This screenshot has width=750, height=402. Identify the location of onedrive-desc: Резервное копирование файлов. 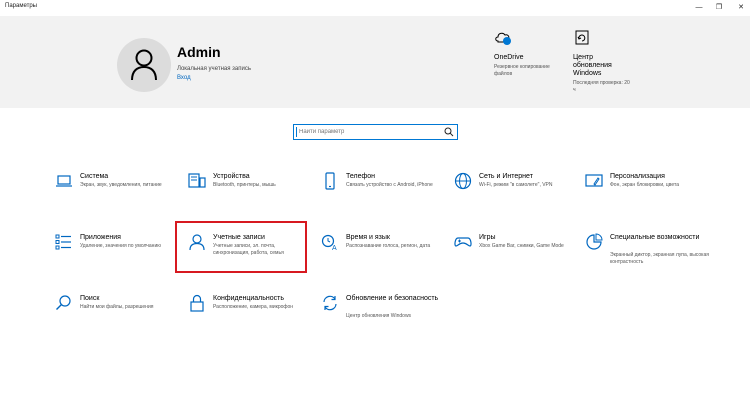
(522, 70).